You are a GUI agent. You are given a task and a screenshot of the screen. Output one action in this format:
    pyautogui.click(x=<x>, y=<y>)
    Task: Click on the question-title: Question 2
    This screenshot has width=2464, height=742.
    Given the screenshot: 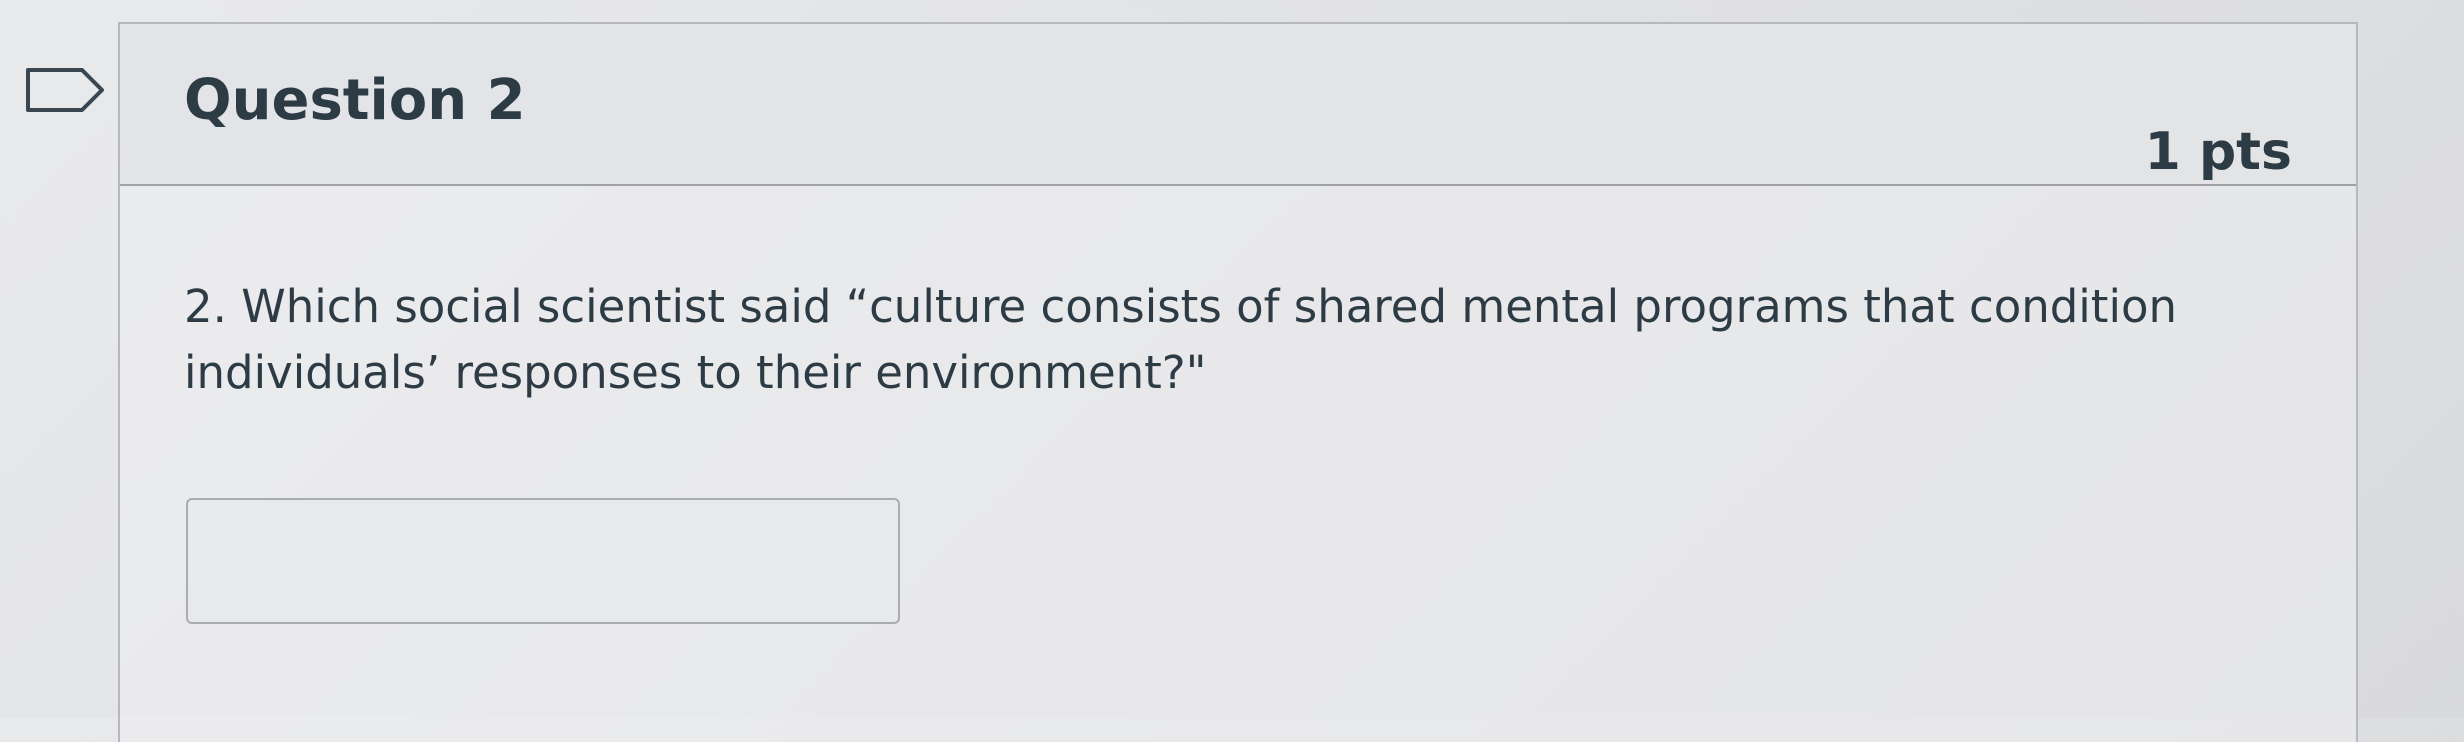 What is the action you would take?
    pyautogui.click(x=355, y=100)
    